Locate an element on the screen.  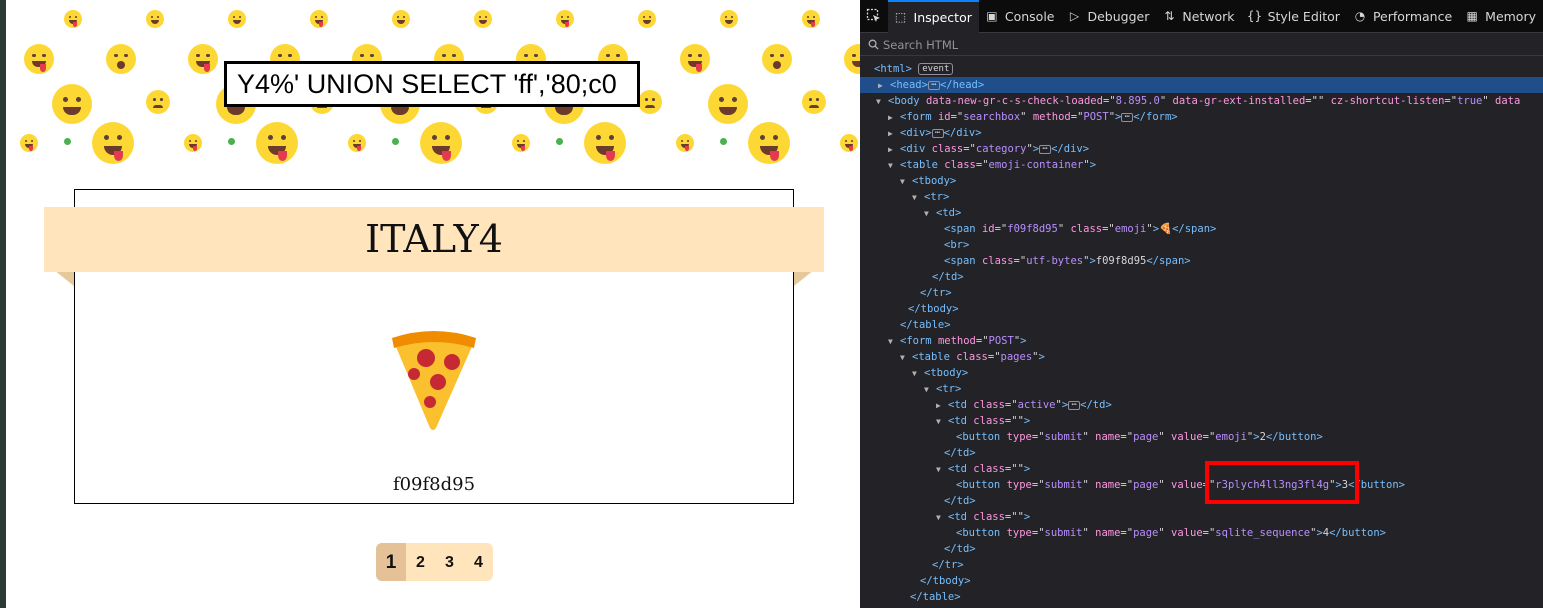
node-td-page2: ▼ <td class=""> is located at coordinates (1201, 421).